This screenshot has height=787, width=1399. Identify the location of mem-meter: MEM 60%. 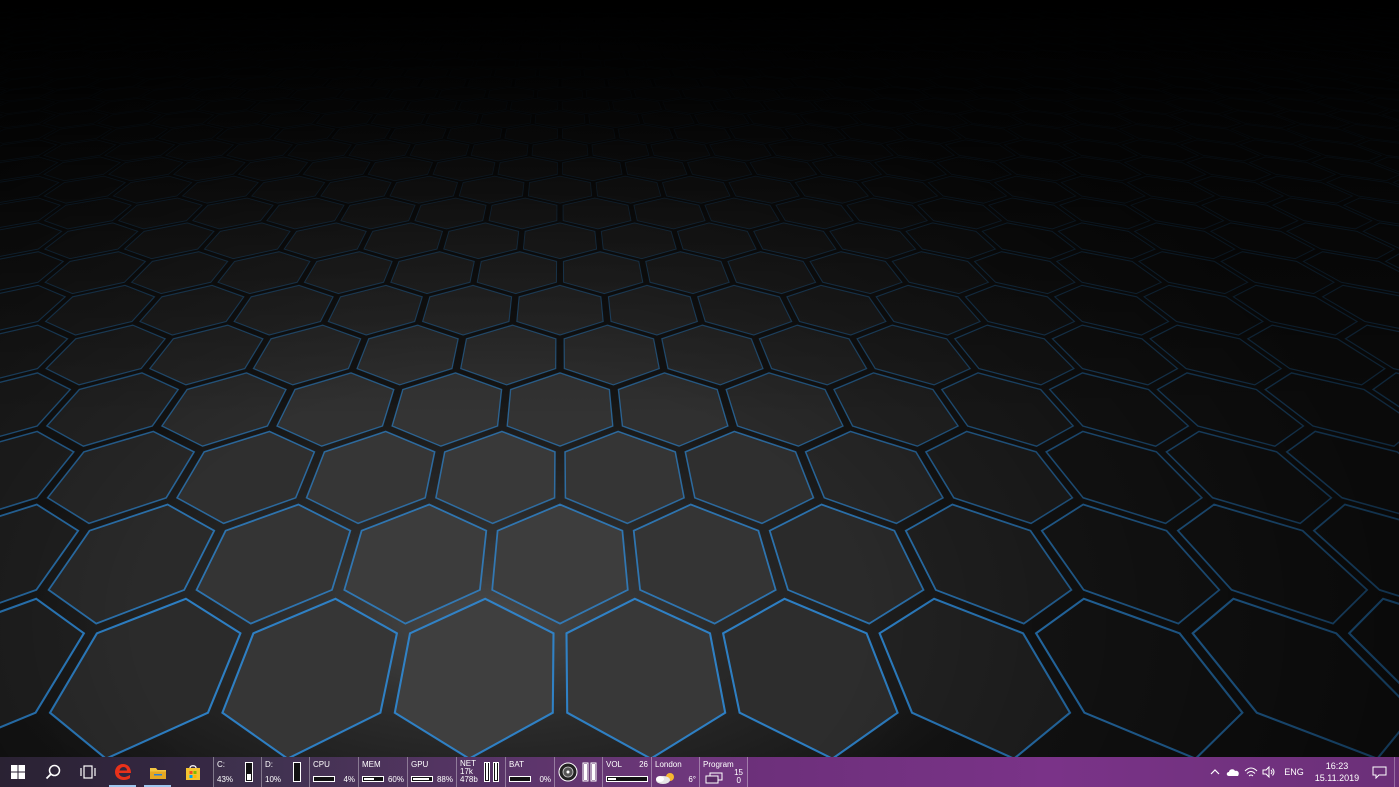
(382, 772).